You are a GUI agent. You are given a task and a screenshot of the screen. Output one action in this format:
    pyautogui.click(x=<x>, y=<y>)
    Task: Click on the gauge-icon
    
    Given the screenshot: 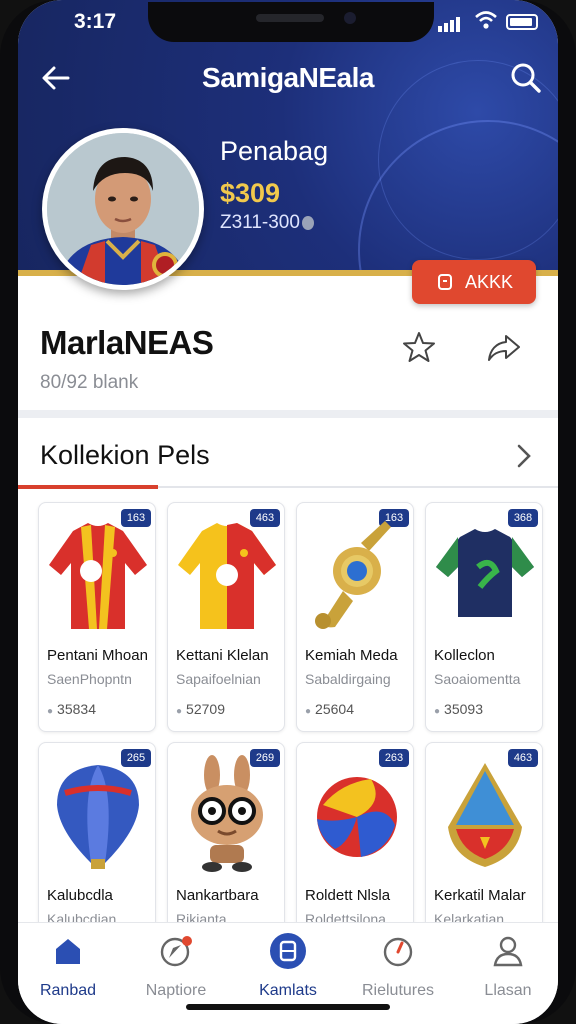 What is the action you would take?
    pyautogui.click(x=398, y=952)
    